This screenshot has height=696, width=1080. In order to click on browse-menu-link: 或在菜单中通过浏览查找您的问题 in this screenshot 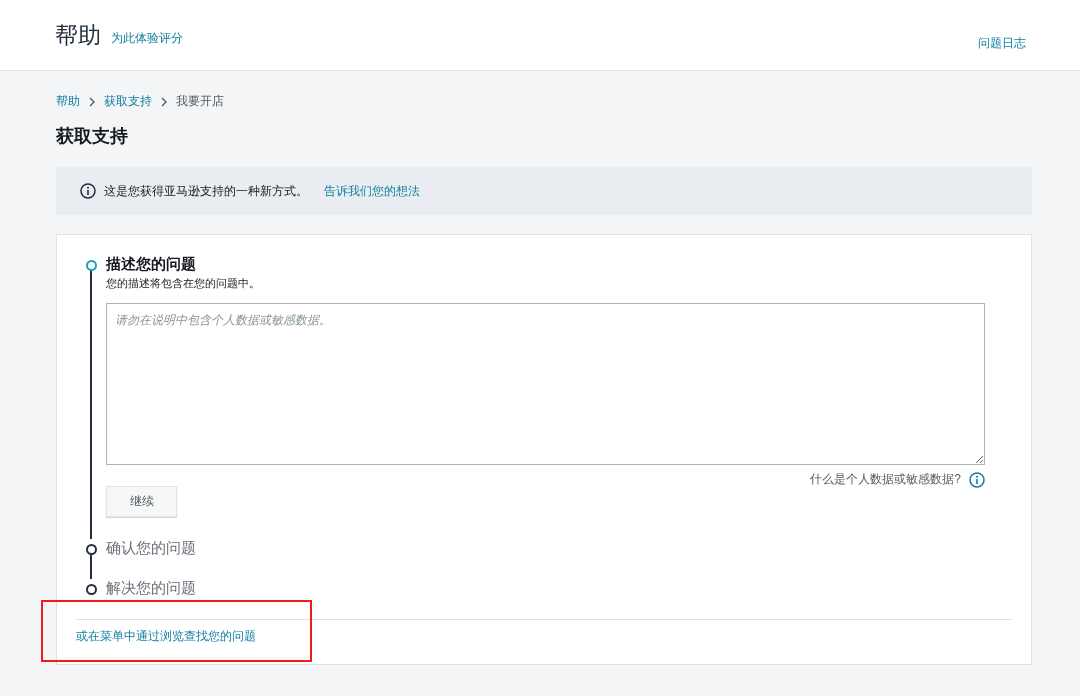, I will do `click(166, 636)`.